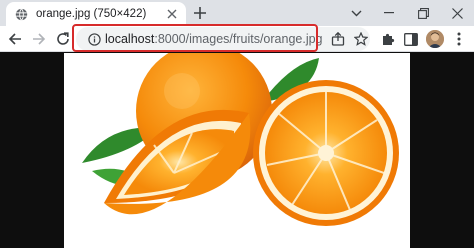 This screenshot has width=474, height=248. Describe the element at coordinates (389, 13) in the screenshot. I see `minimize-icon` at that location.